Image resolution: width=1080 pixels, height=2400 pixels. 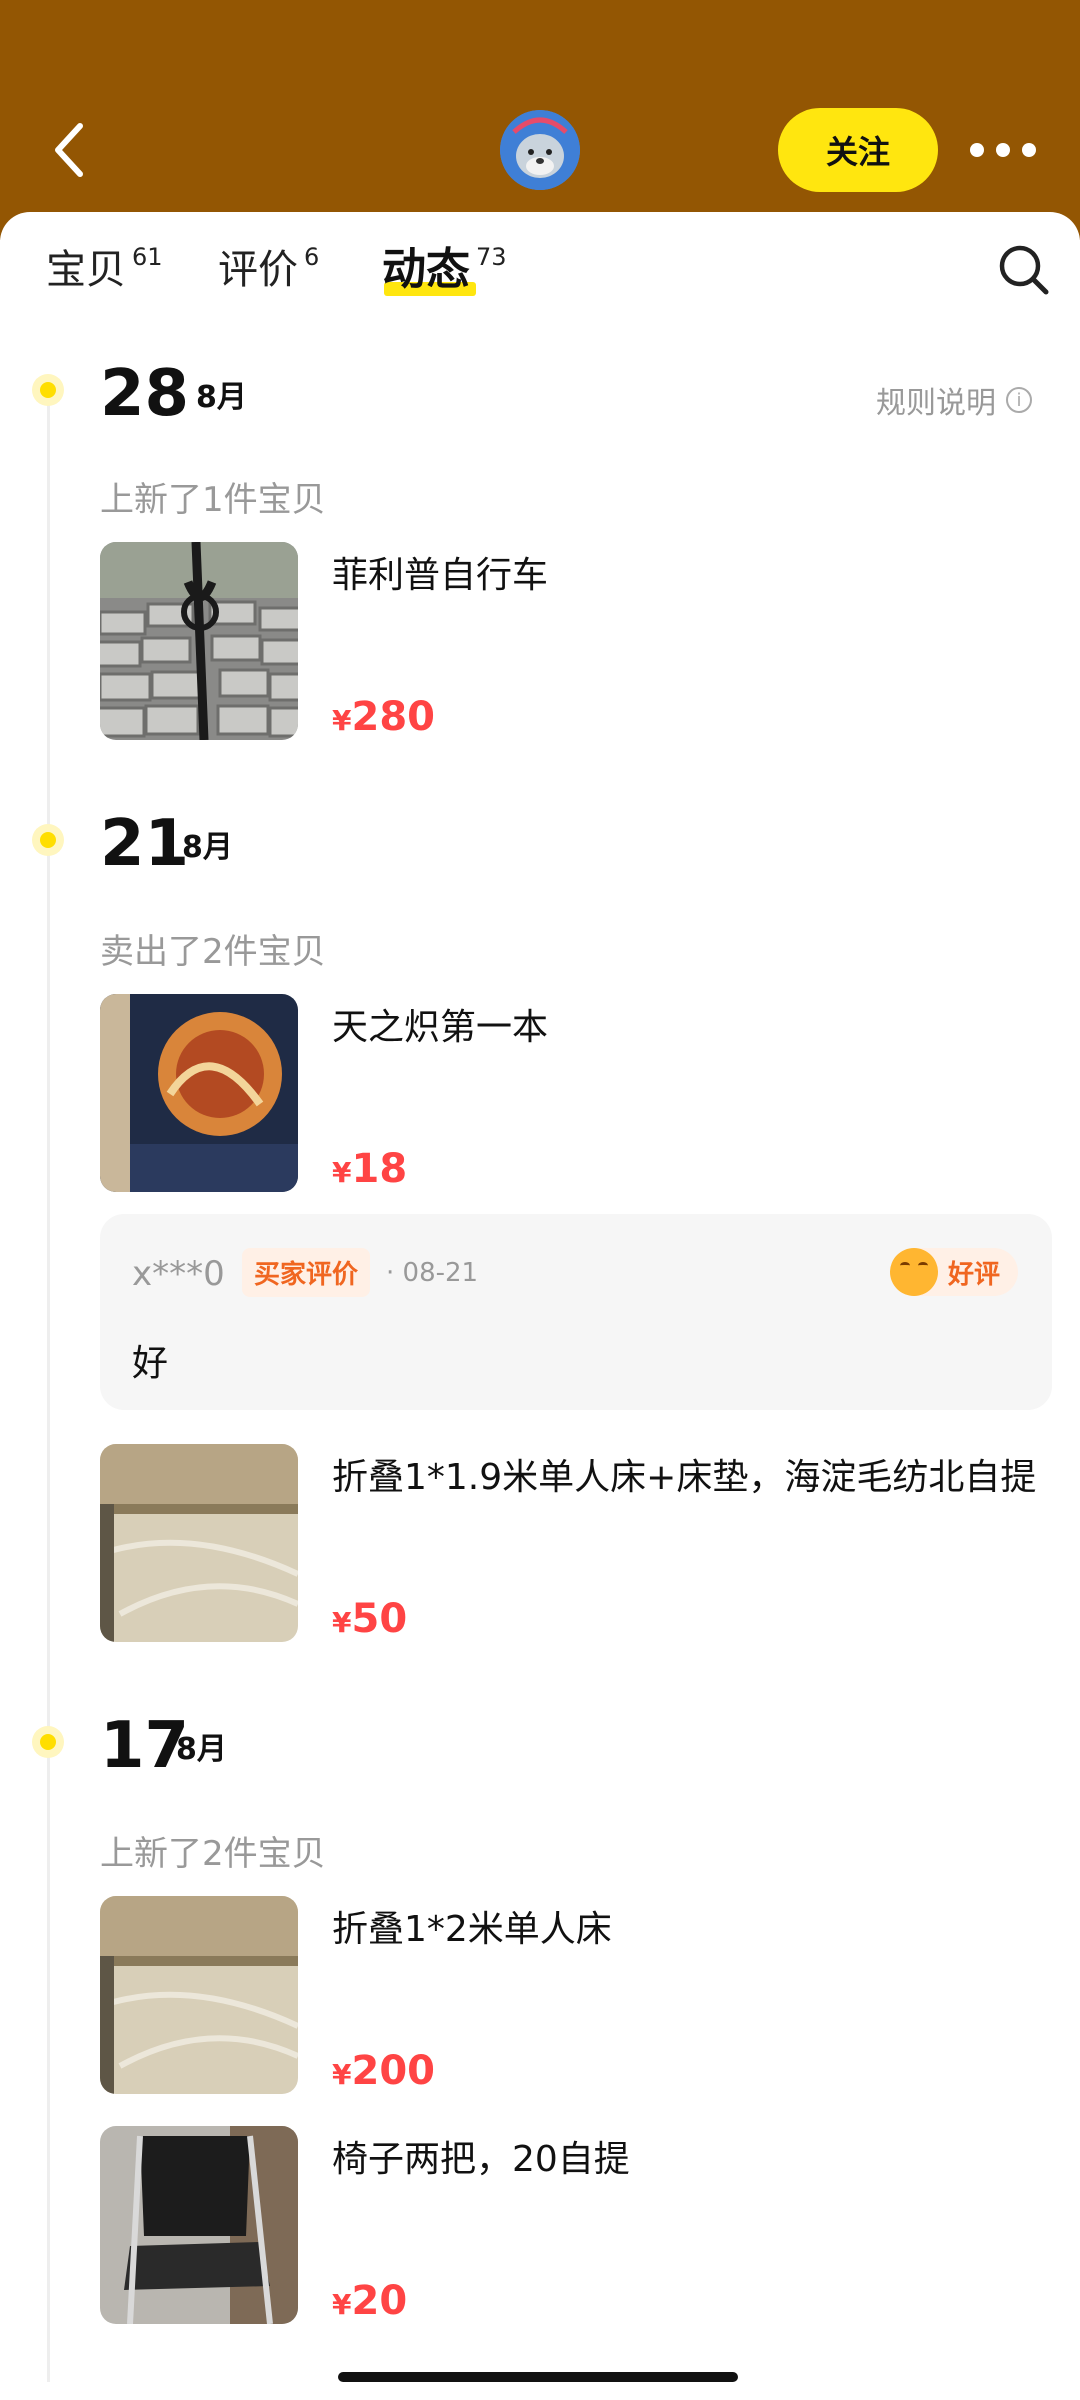 What do you see at coordinates (48, 1387) in the screenshot?
I see `timeline-line` at bounding box center [48, 1387].